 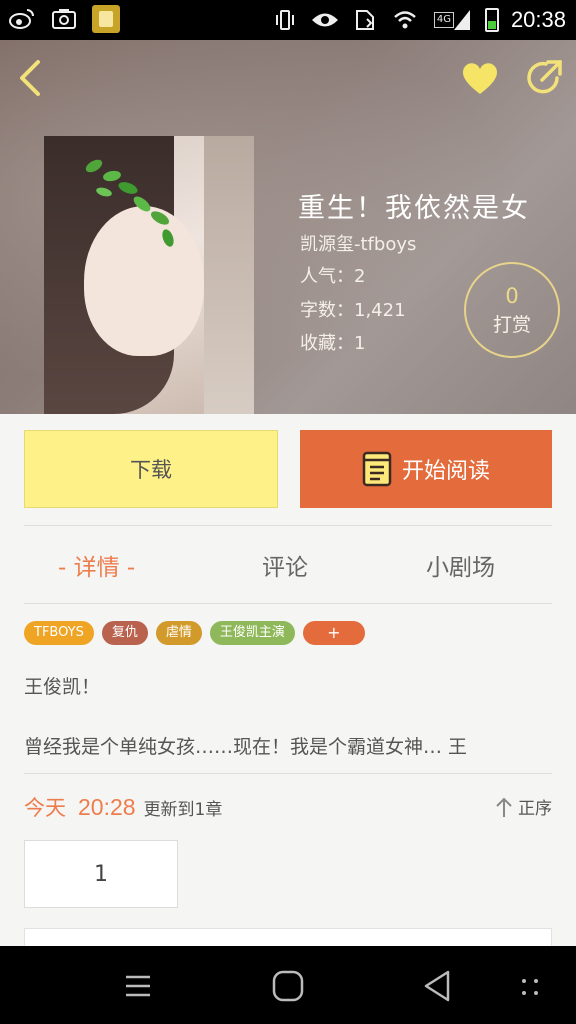 I want to click on back-nav-icon, so click(x=438, y=986).